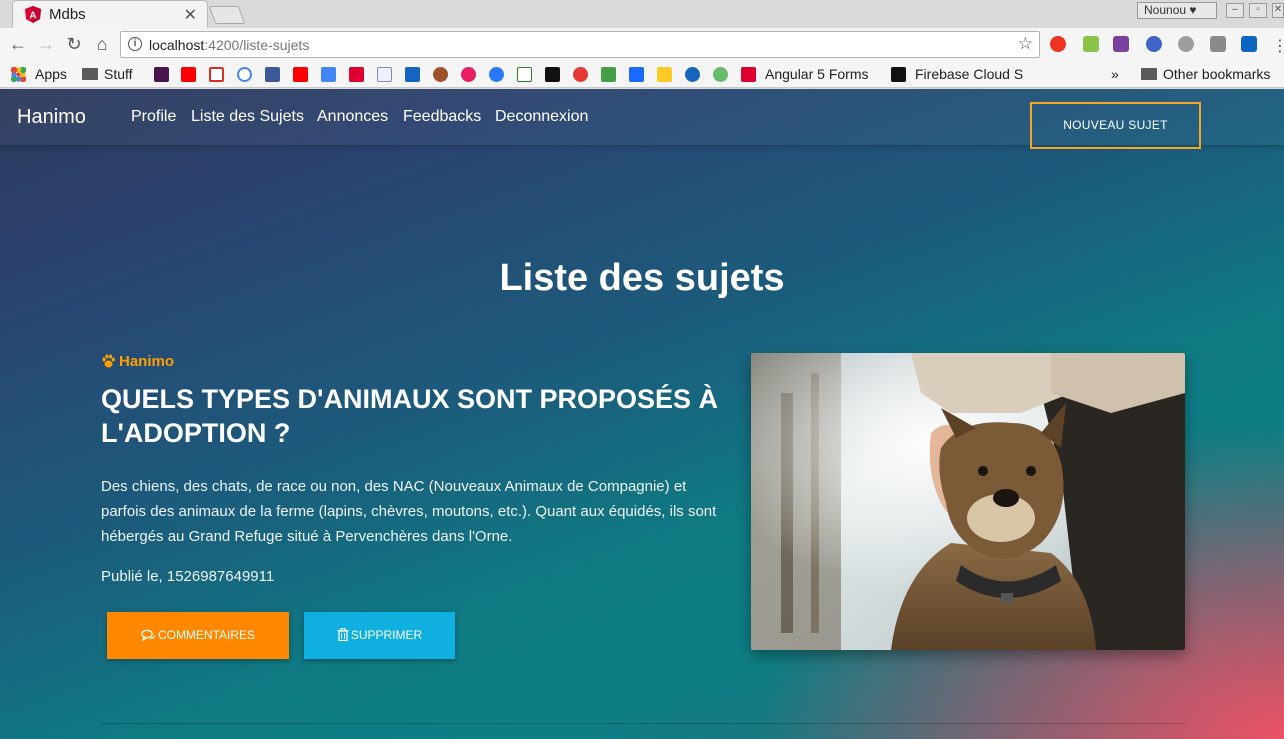 This screenshot has height=739, width=1284. I want to click on shield-extension-icon, so click(1218, 44).